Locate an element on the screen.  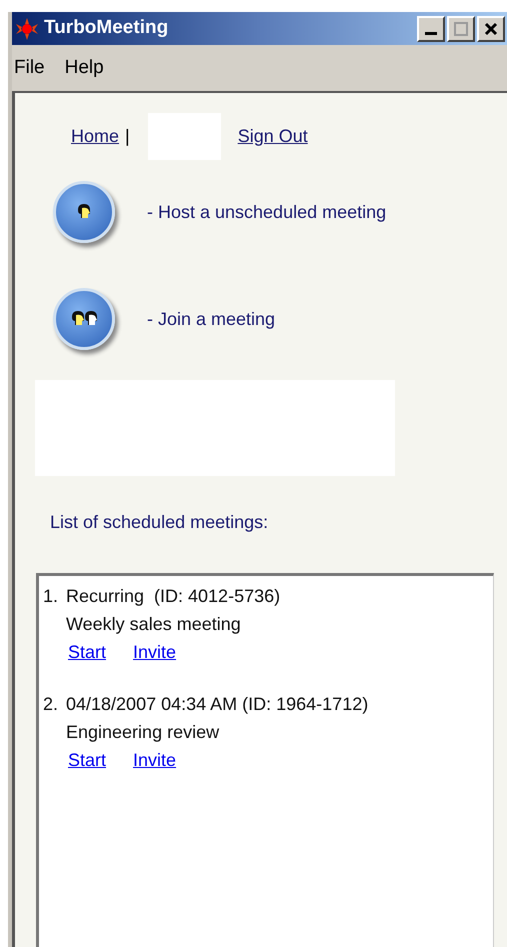
meeting-description: Engineering review is located at coordinates (143, 732).